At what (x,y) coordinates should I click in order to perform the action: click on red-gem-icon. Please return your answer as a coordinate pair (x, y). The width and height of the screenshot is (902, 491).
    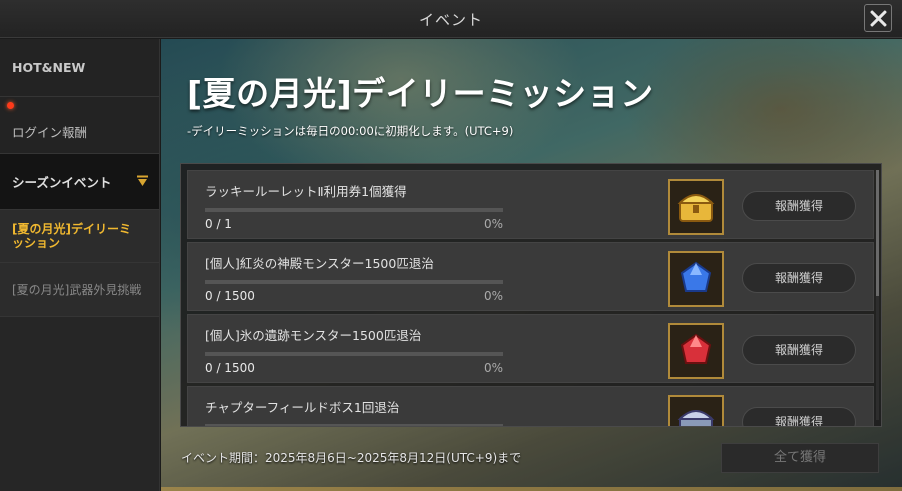
    Looking at the image, I should click on (696, 348).